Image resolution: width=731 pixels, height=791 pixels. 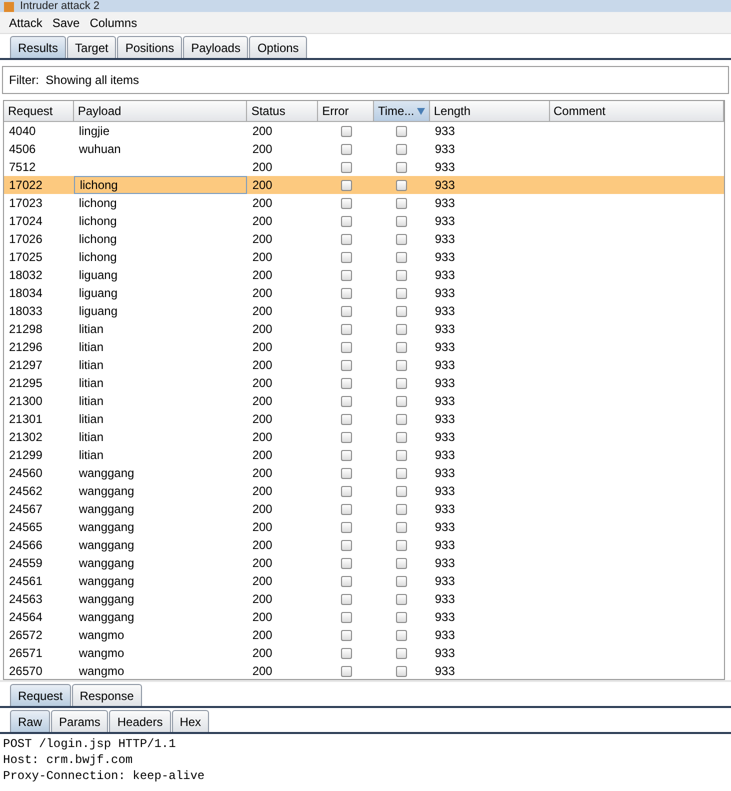 I want to click on window-title: Intruder attack 2, so click(x=60, y=6).